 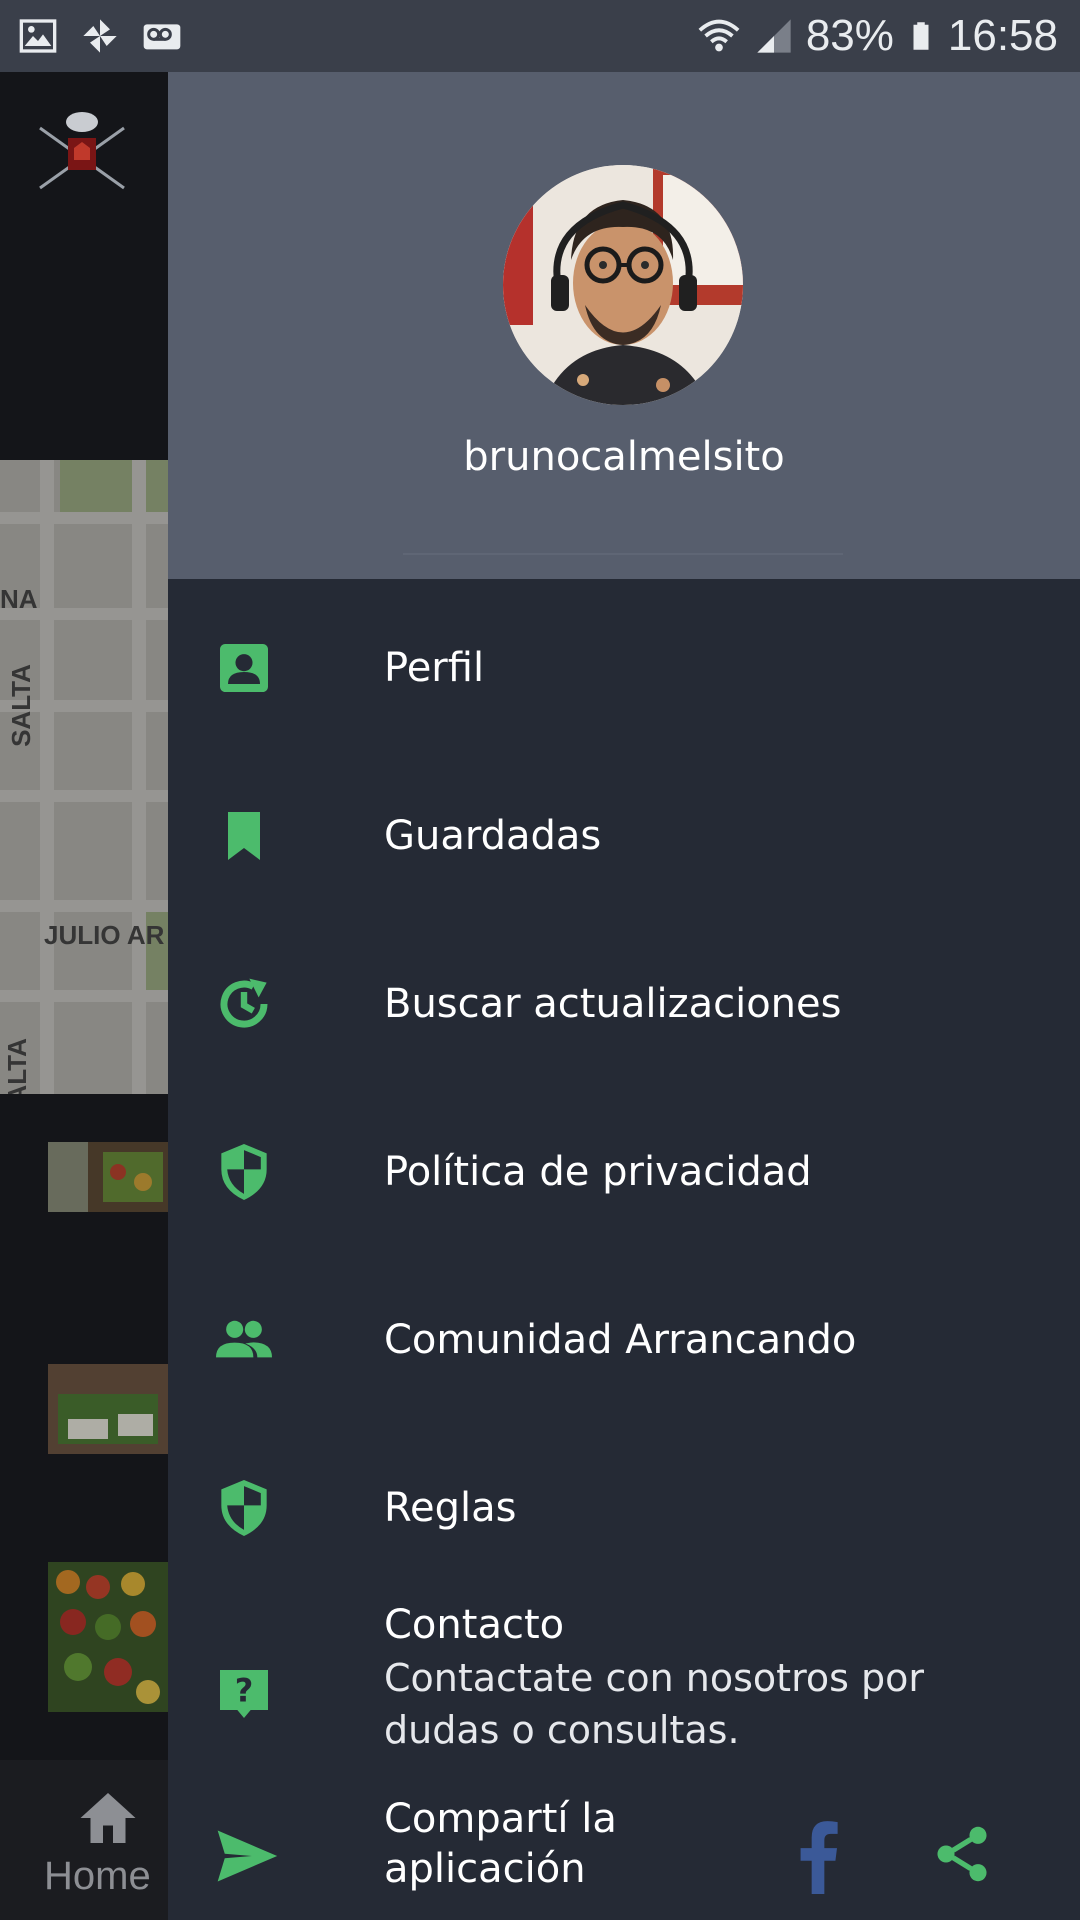 What do you see at coordinates (540, 36) in the screenshot?
I see `status-bar: 83% 16:58` at bounding box center [540, 36].